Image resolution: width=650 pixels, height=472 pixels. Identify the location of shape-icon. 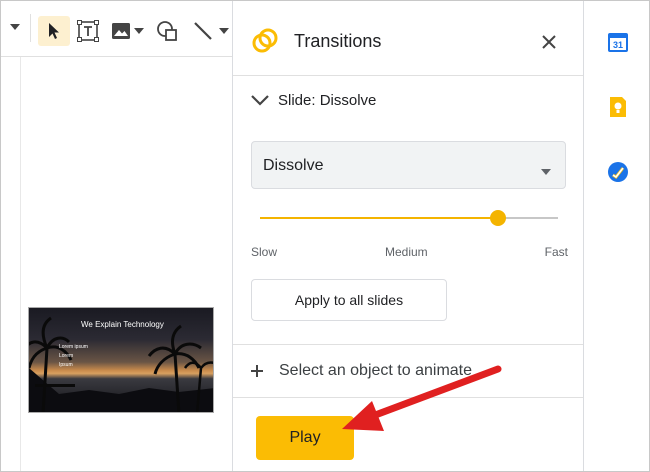
(167, 31).